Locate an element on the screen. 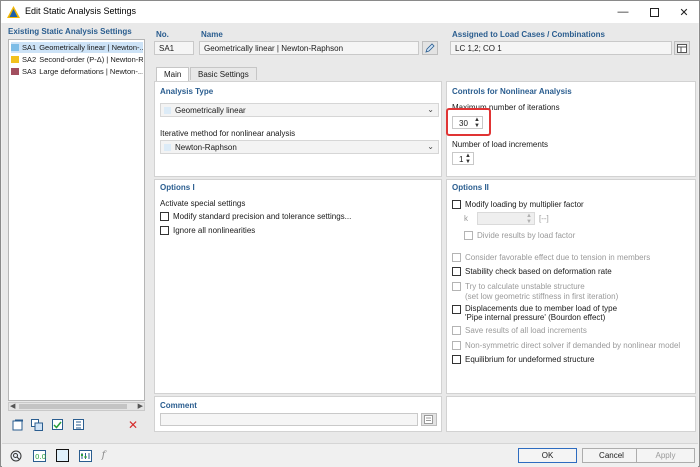 This screenshot has width=700, height=467. scrollbar-thumb is located at coordinates (73, 406).